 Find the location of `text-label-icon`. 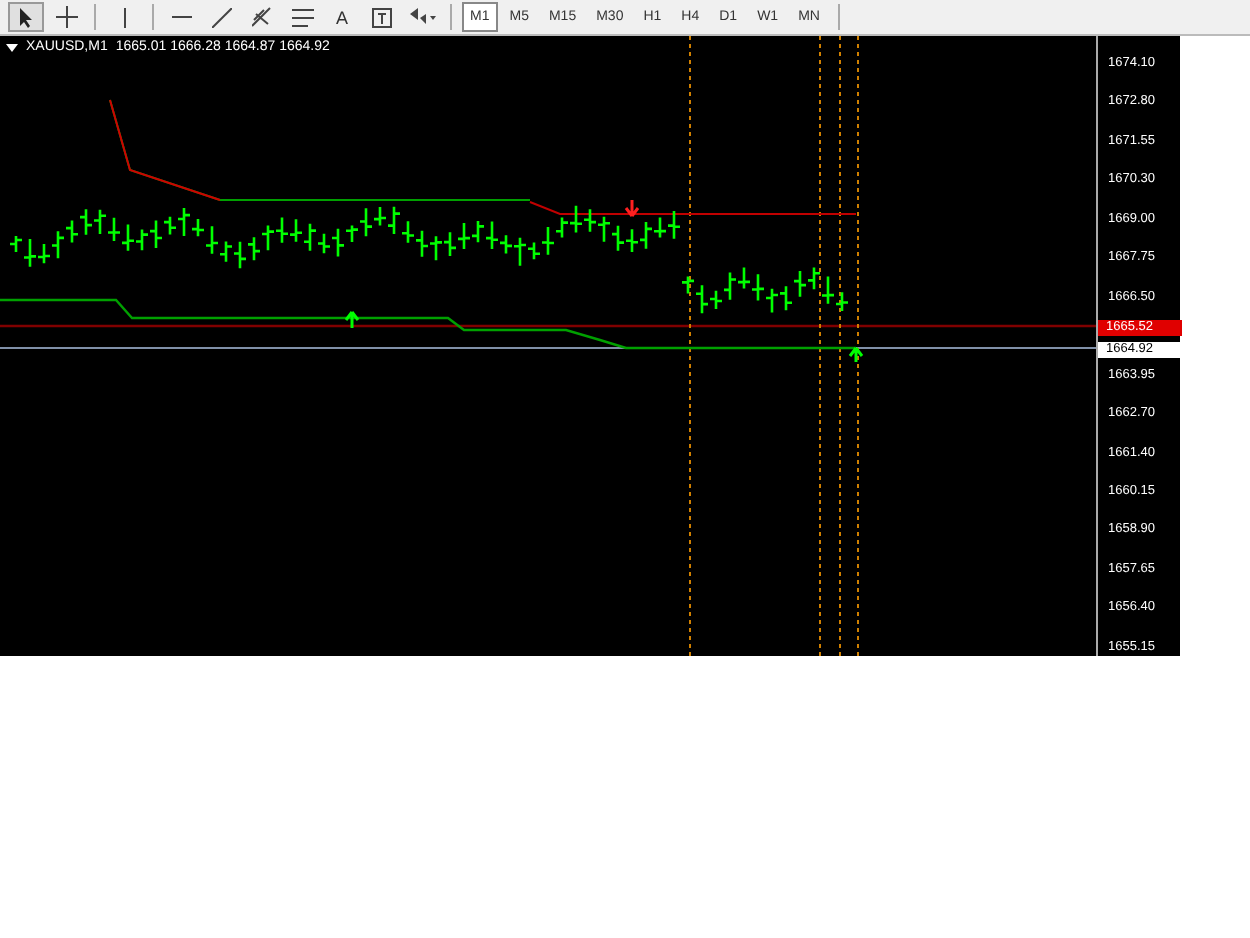

text-label-icon is located at coordinates (382, 17).